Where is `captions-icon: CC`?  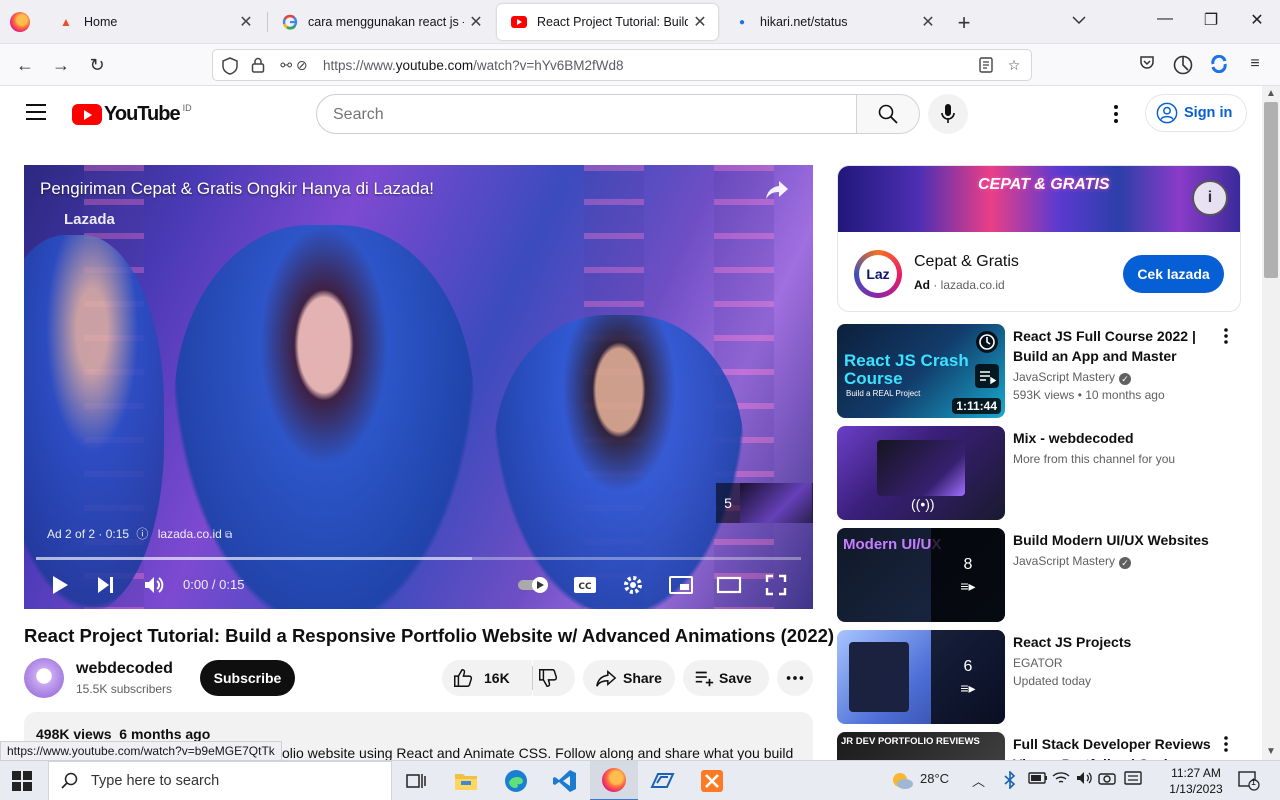 captions-icon: CC is located at coordinates (585, 585).